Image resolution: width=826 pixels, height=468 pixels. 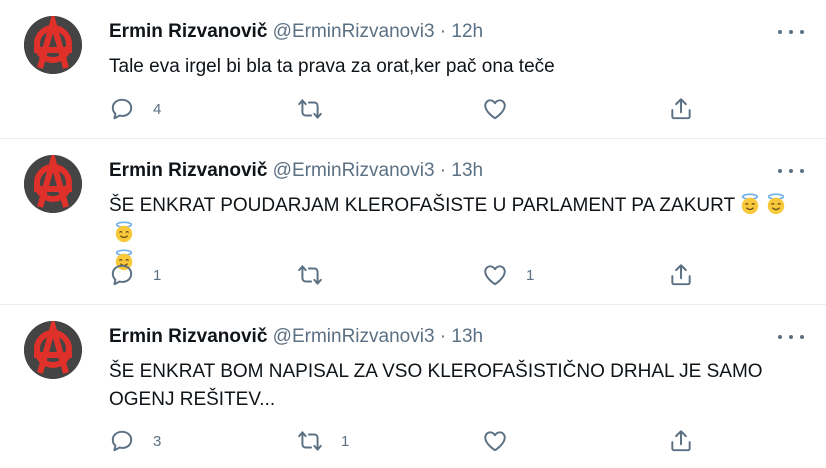 I want to click on like-count: 1, so click(x=530, y=275).